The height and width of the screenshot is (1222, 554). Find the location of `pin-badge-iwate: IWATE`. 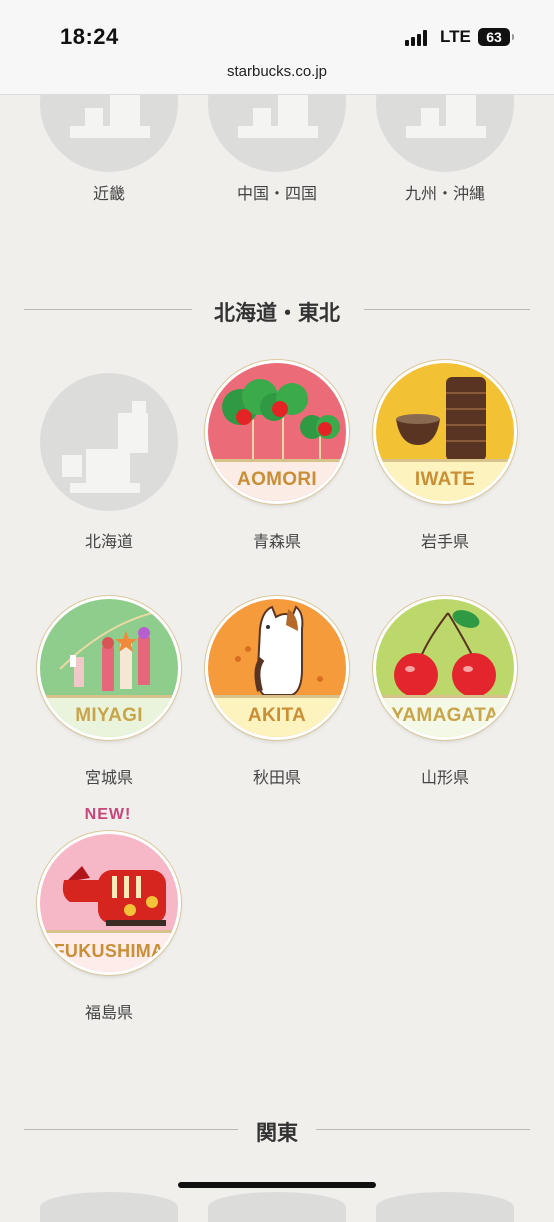

pin-badge-iwate: IWATE is located at coordinates (445, 432).